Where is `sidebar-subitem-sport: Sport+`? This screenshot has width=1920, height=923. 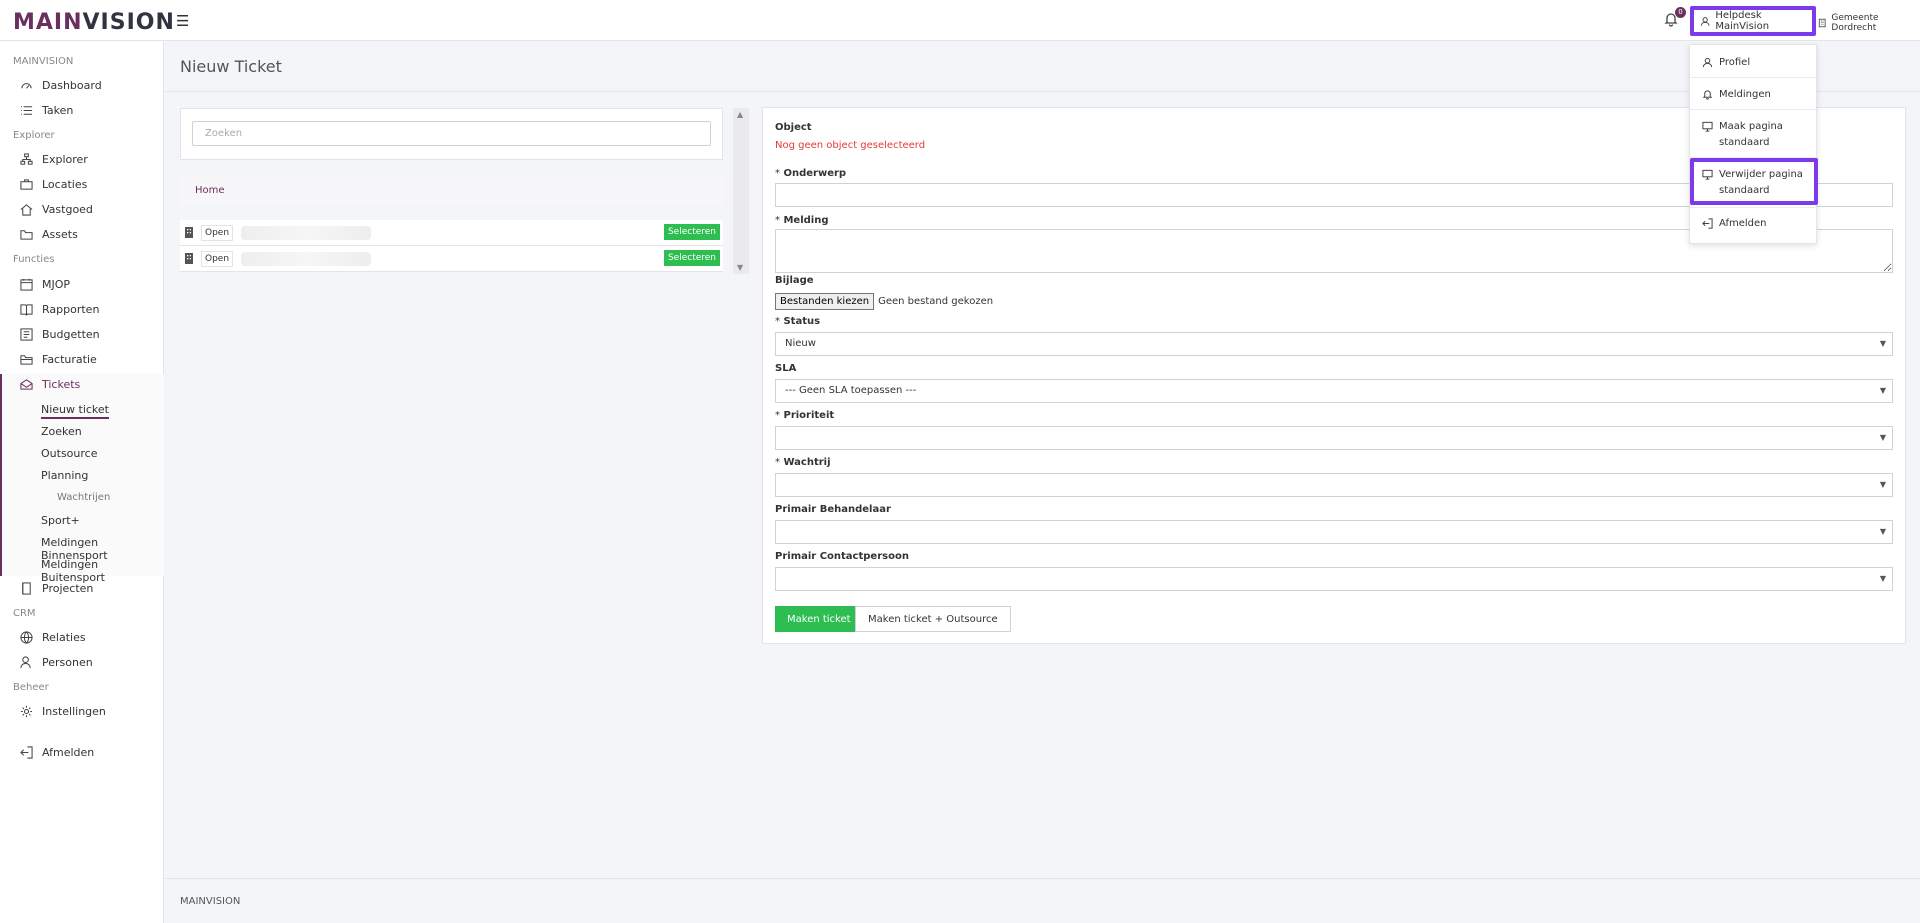 sidebar-subitem-sport: Sport+ is located at coordinates (60, 520).